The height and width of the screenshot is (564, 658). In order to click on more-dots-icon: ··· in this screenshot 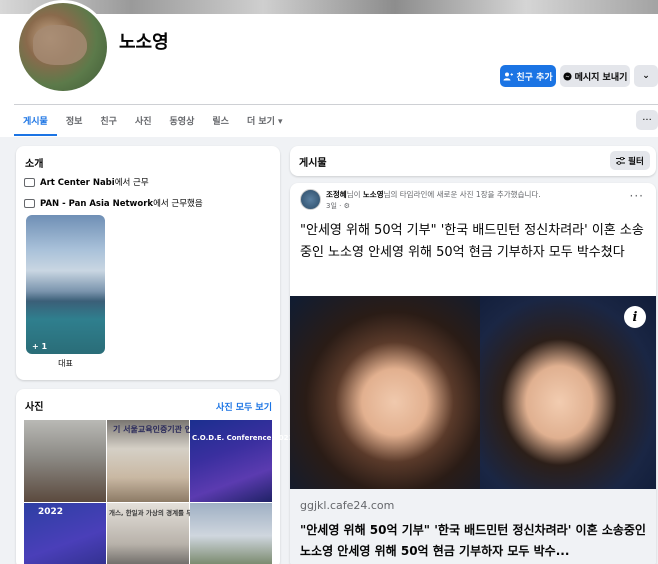, I will do `click(647, 120)`.